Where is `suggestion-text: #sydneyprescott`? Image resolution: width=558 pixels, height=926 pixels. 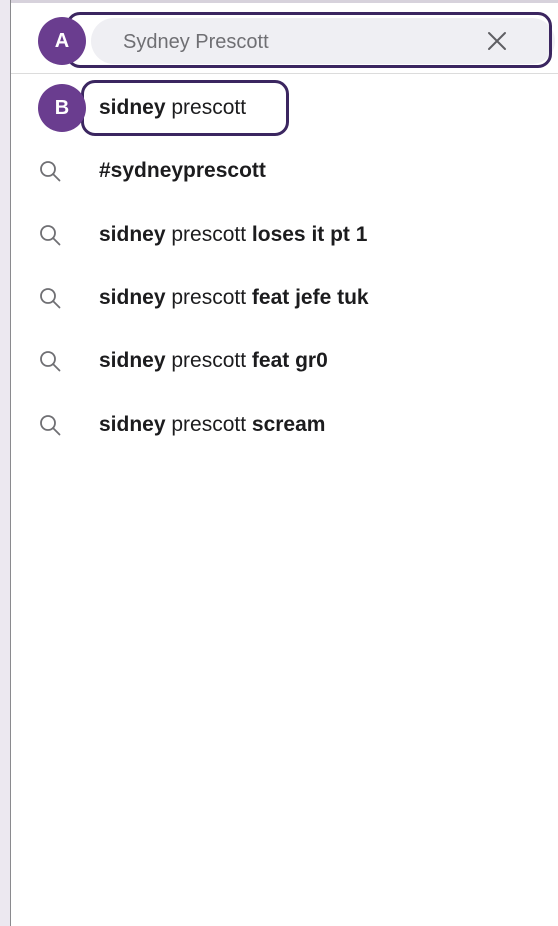
suggestion-text: #sydneyprescott is located at coordinates (182, 170).